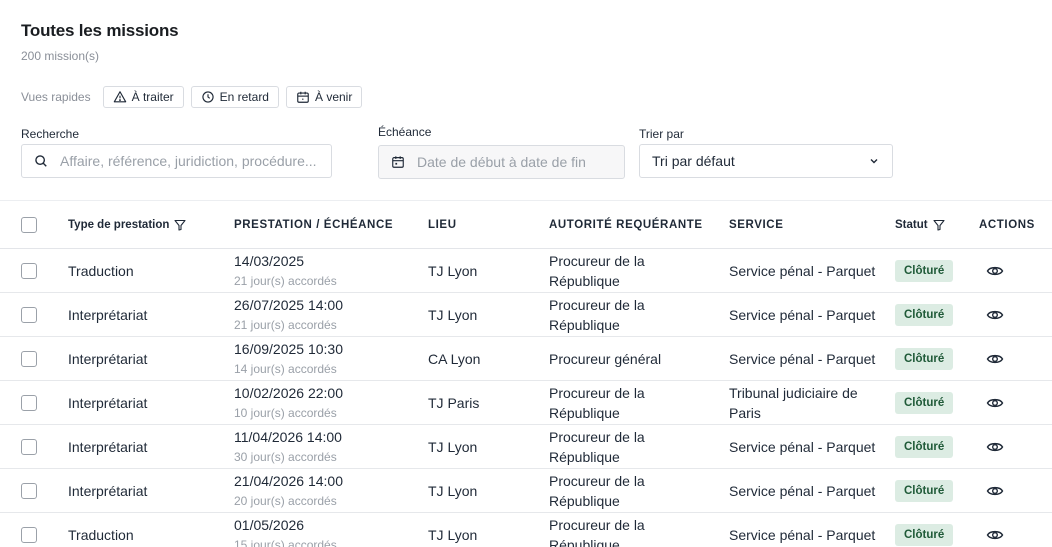  Describe the element at coordinates (207, 97) in the screenshot. I see `clock-alert-icon` at that location.